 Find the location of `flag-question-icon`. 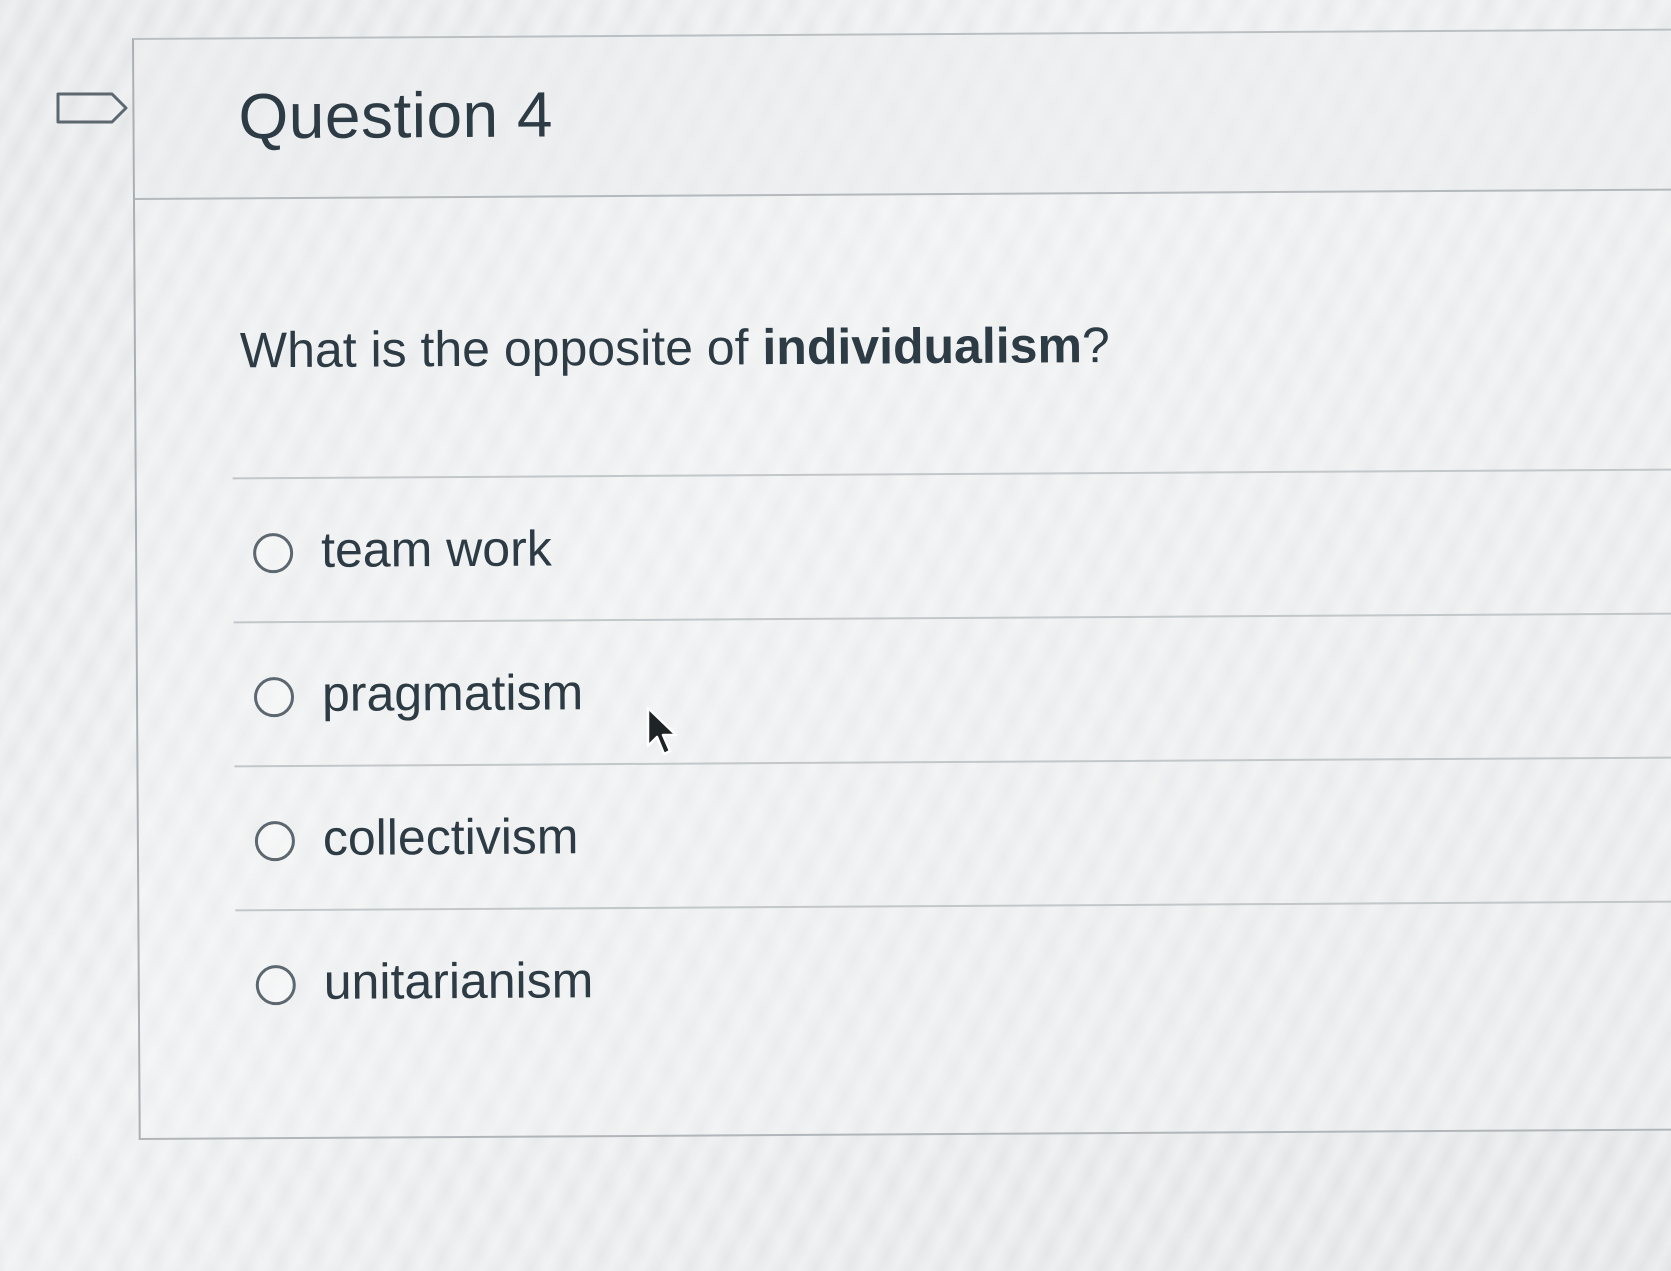

flag-question-icon is located at coordinates (92, 108).